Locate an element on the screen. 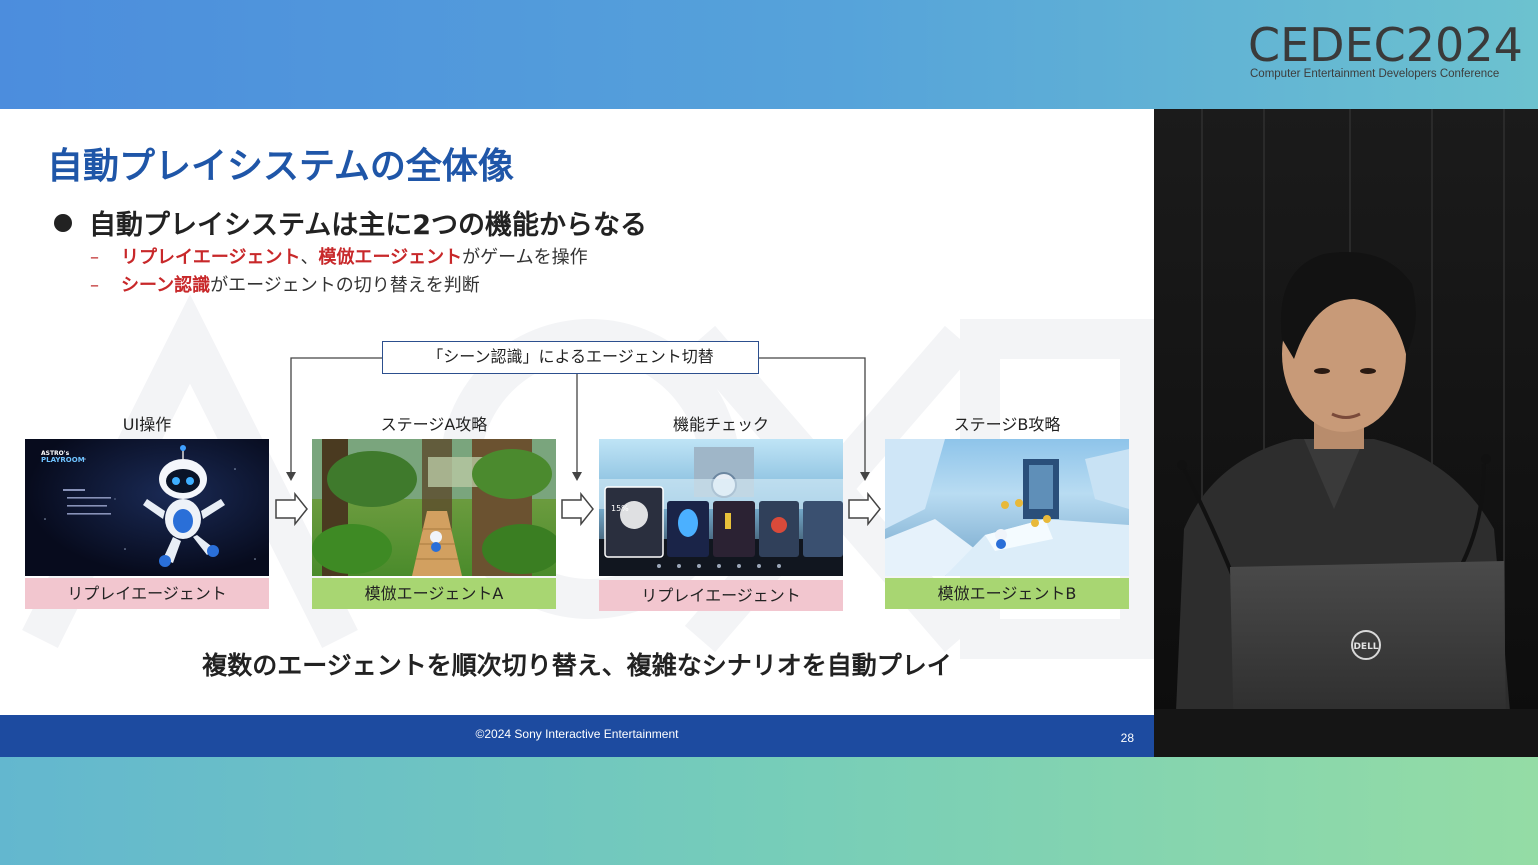 Image resolution: width=1538 pixels, height=865 pixels. stage-label-ui: UI操作 is located at coordinates (147, 424).